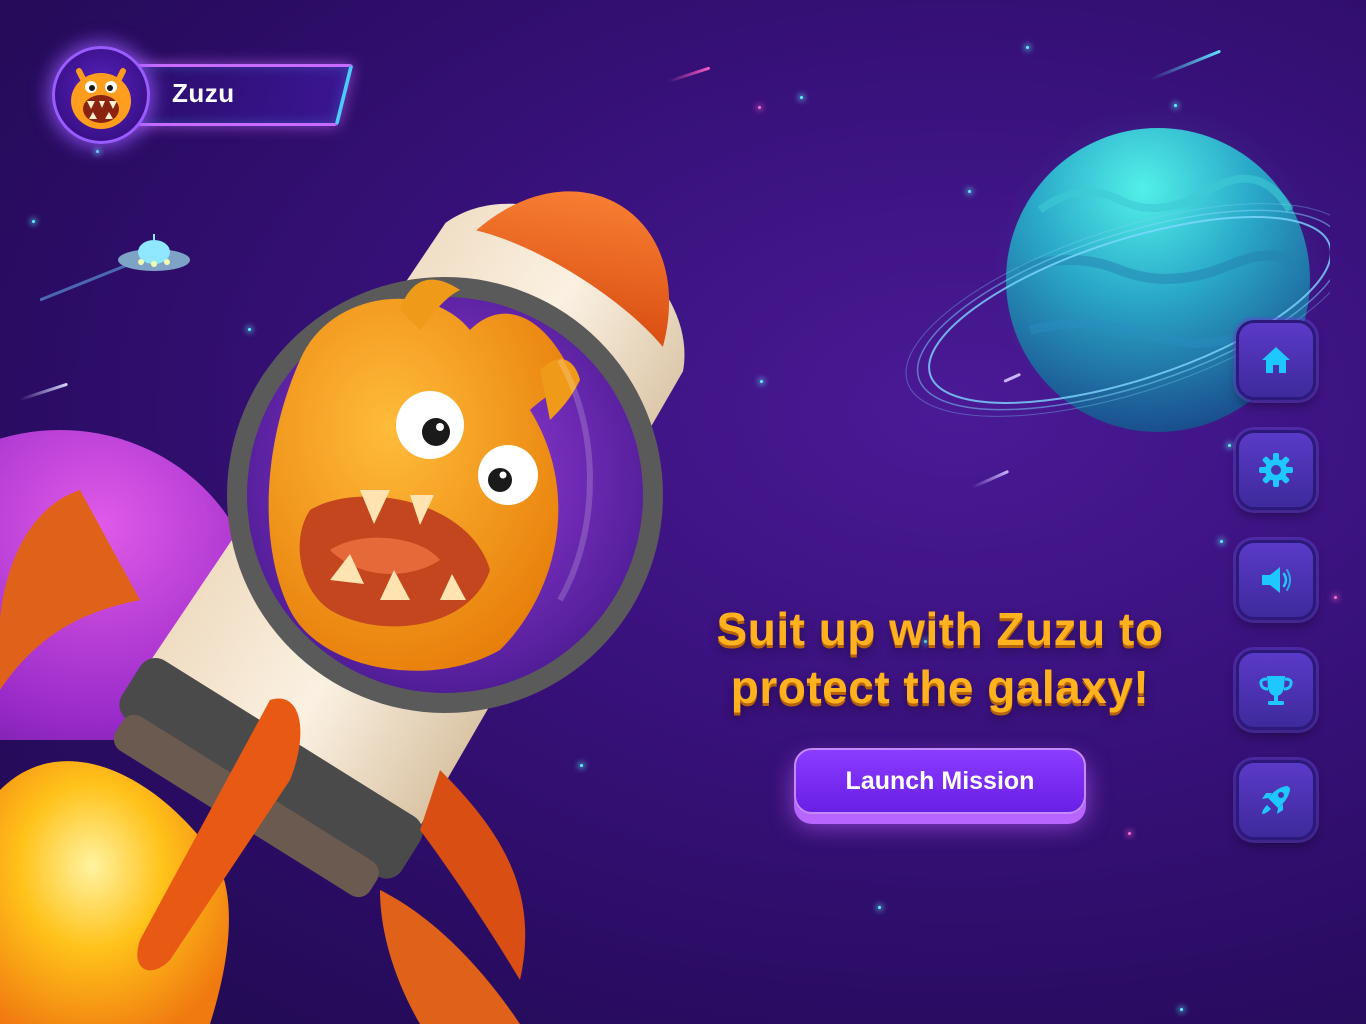  I want to click on nav-missions-button, so click(1276, 800).